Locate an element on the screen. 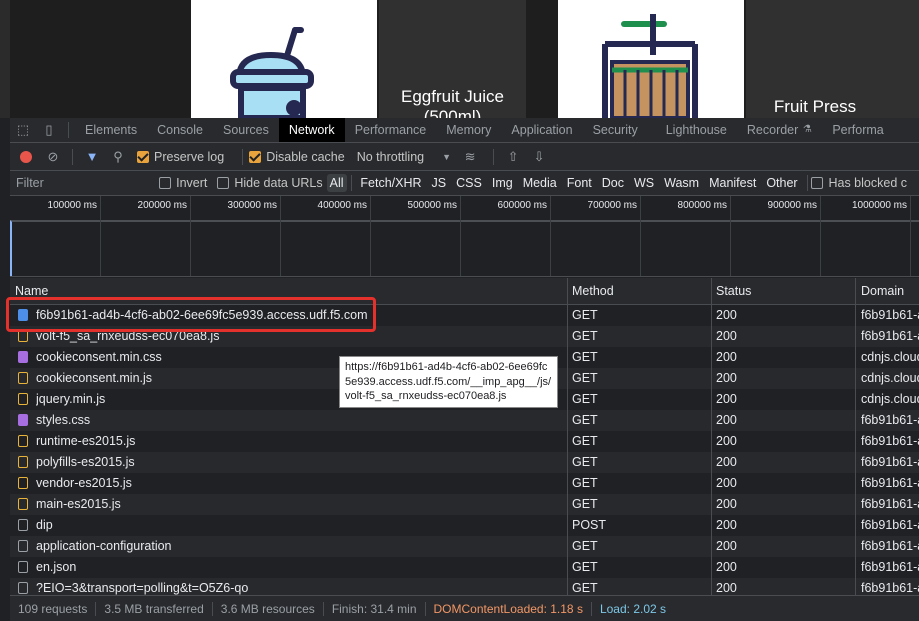  filter-type-doc: Doc is located at coordinates (613, 183).